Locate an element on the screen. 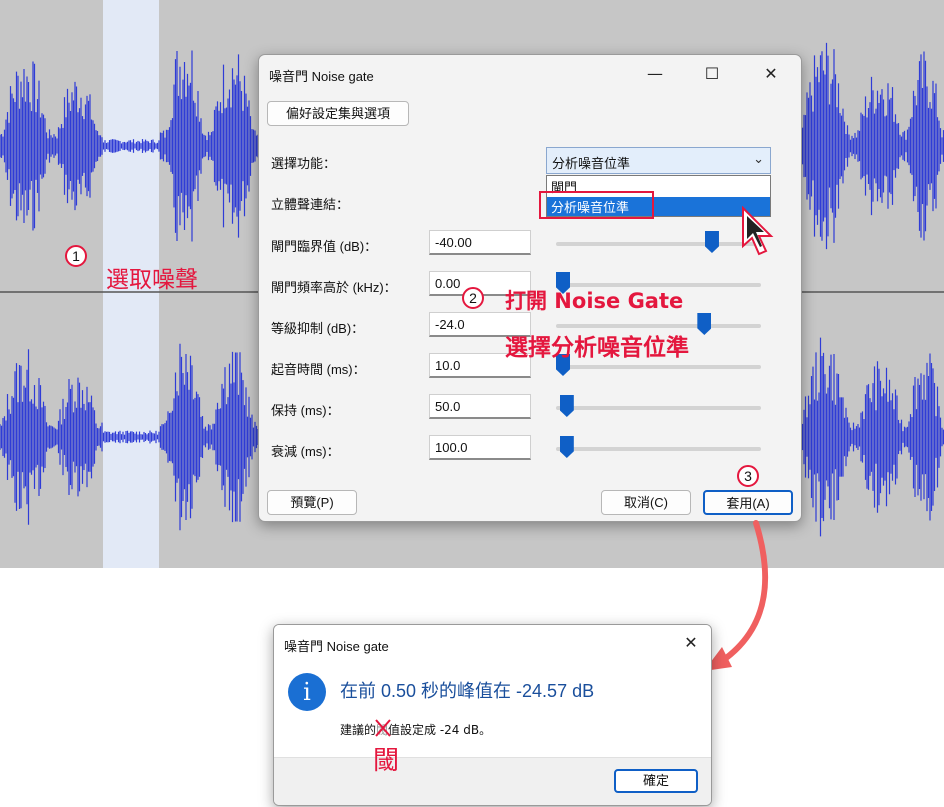 This screenshot has width=944, height=807. result-message: 建議的閥值設定成 -24 dB。 is located at coordinates (415, 729).